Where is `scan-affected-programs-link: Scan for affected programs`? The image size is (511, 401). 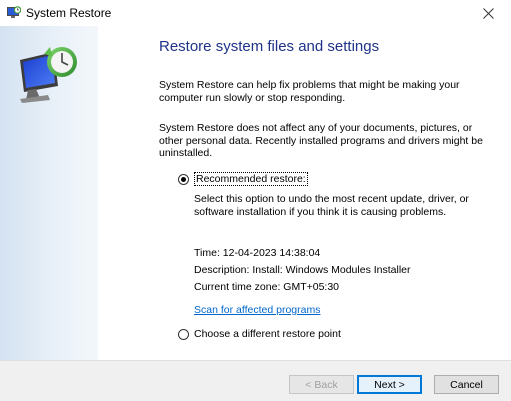
scan-affected-programs-link: Scan for affected programs is located at coordinates (257, 310).